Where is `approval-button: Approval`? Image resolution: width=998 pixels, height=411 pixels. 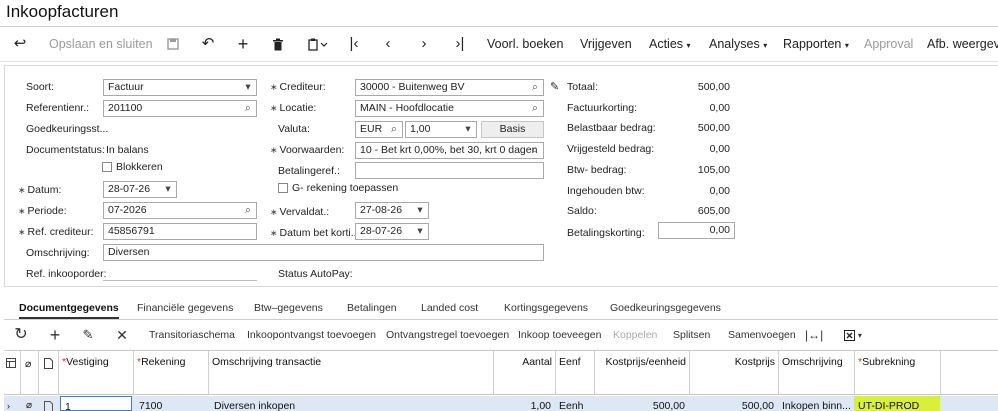
approval-button: Approval is located at coordinates (888, 44).